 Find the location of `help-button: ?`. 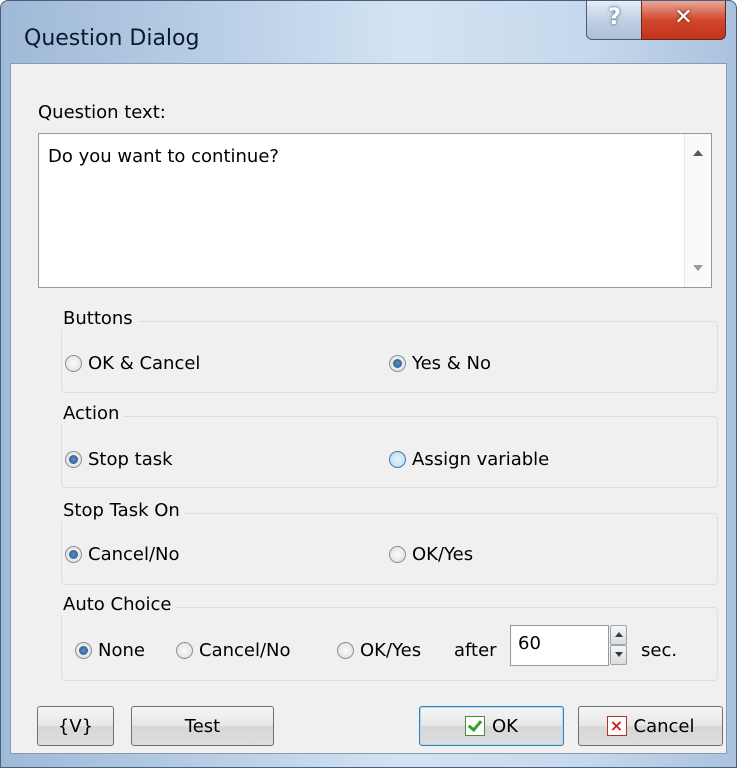

help-button: ? is located at coordinates (614, 20).